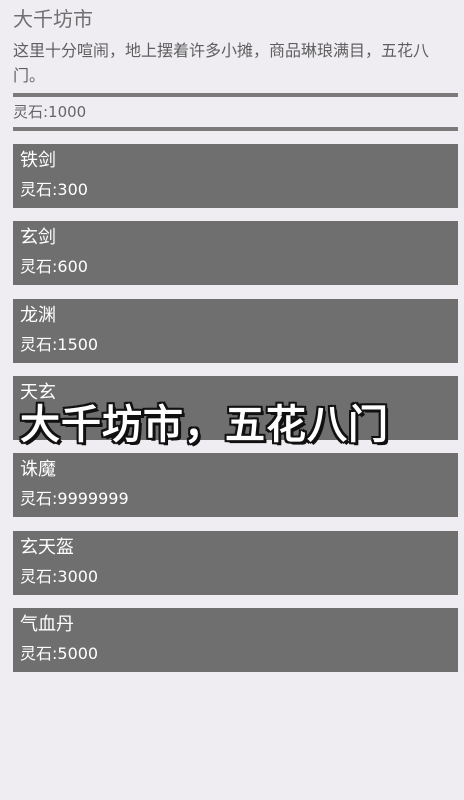  What do you see at coordinates (235, 331) in the screenshot?
I see `shop-item-longyuan: 龙渊 灵石:1500` at bounding box center [235, 331].